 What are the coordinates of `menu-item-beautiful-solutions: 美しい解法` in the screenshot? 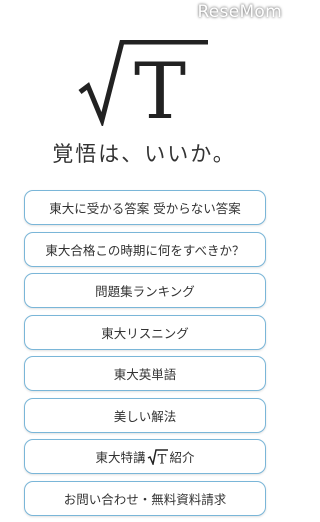 It's located at (145, 415).